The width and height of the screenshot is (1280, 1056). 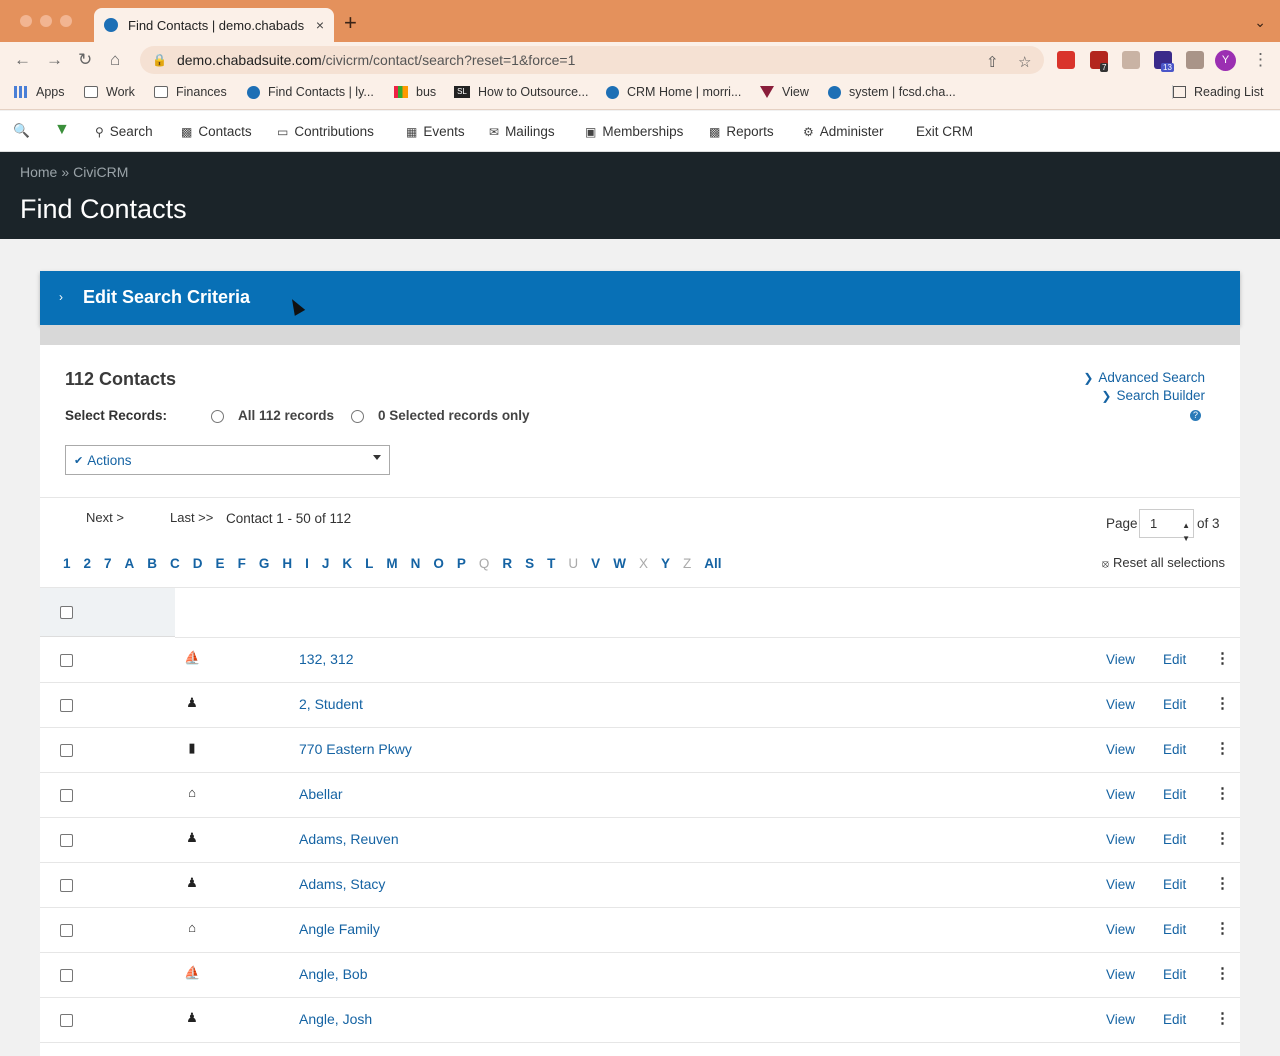 What do you see at coordinates (220, 563) in the screenshot?
I see `alpha-letter-e: E` at bounding box center [220, 563].